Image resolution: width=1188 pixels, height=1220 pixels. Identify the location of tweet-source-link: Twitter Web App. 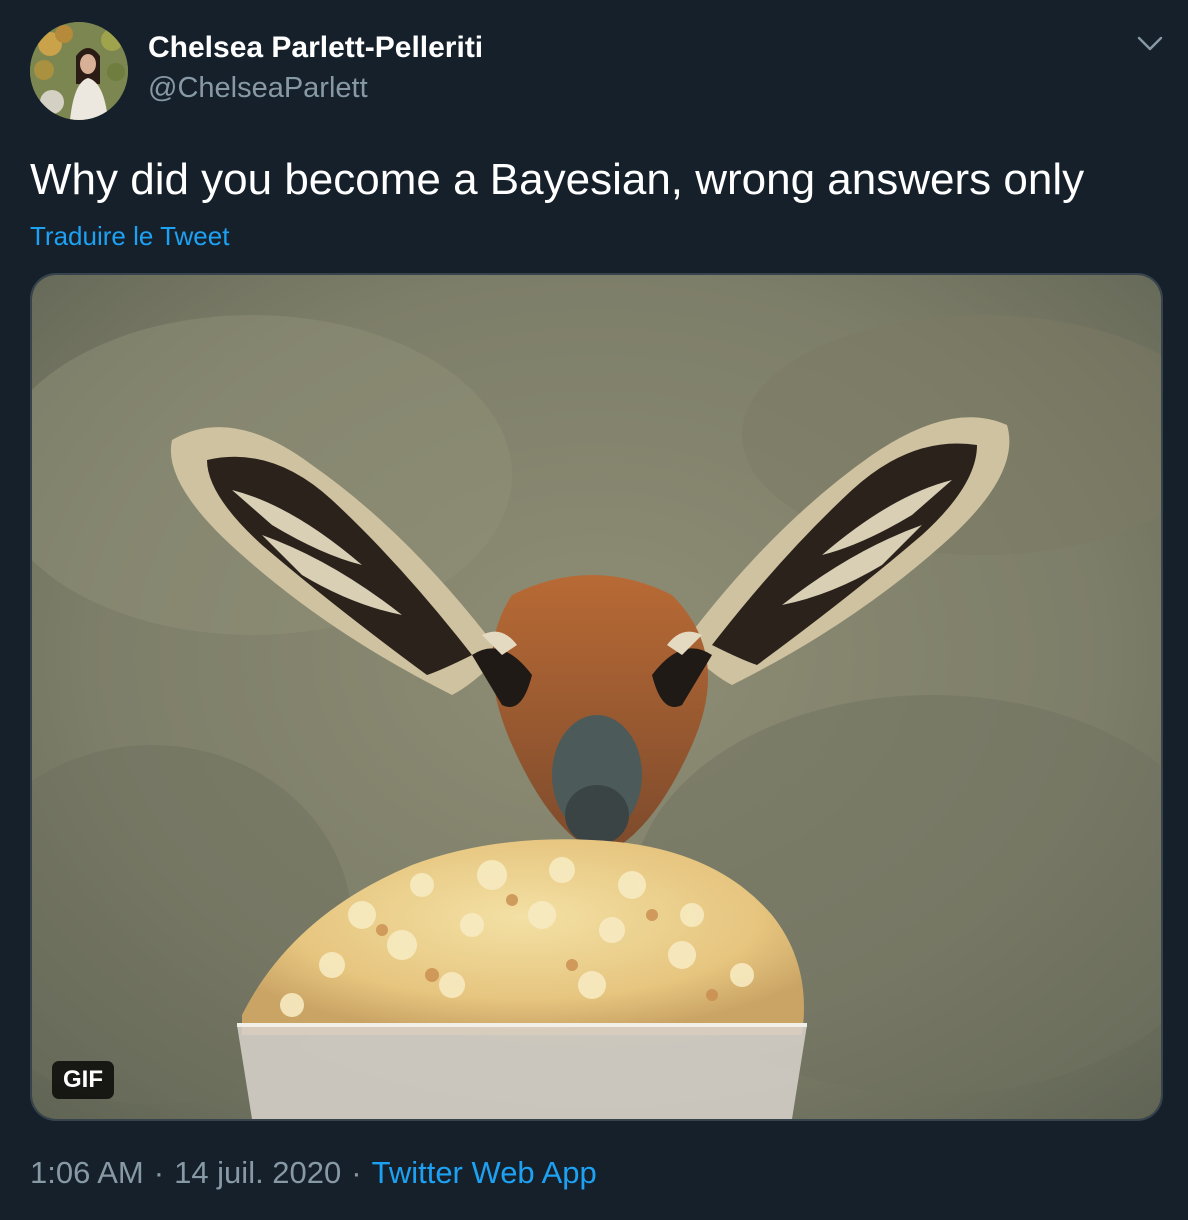
(484, 1172).